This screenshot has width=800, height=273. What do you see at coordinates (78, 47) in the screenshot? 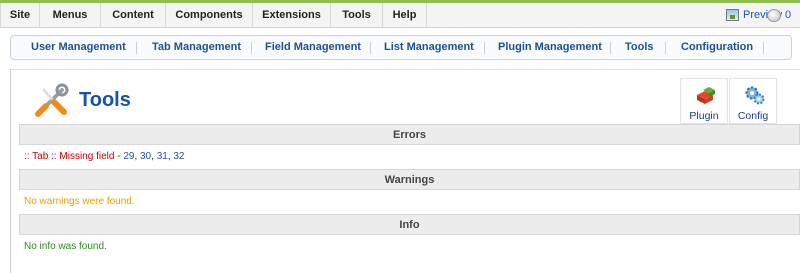
I see `submenu-user-management: User Management` at bounding box center [78, 47].